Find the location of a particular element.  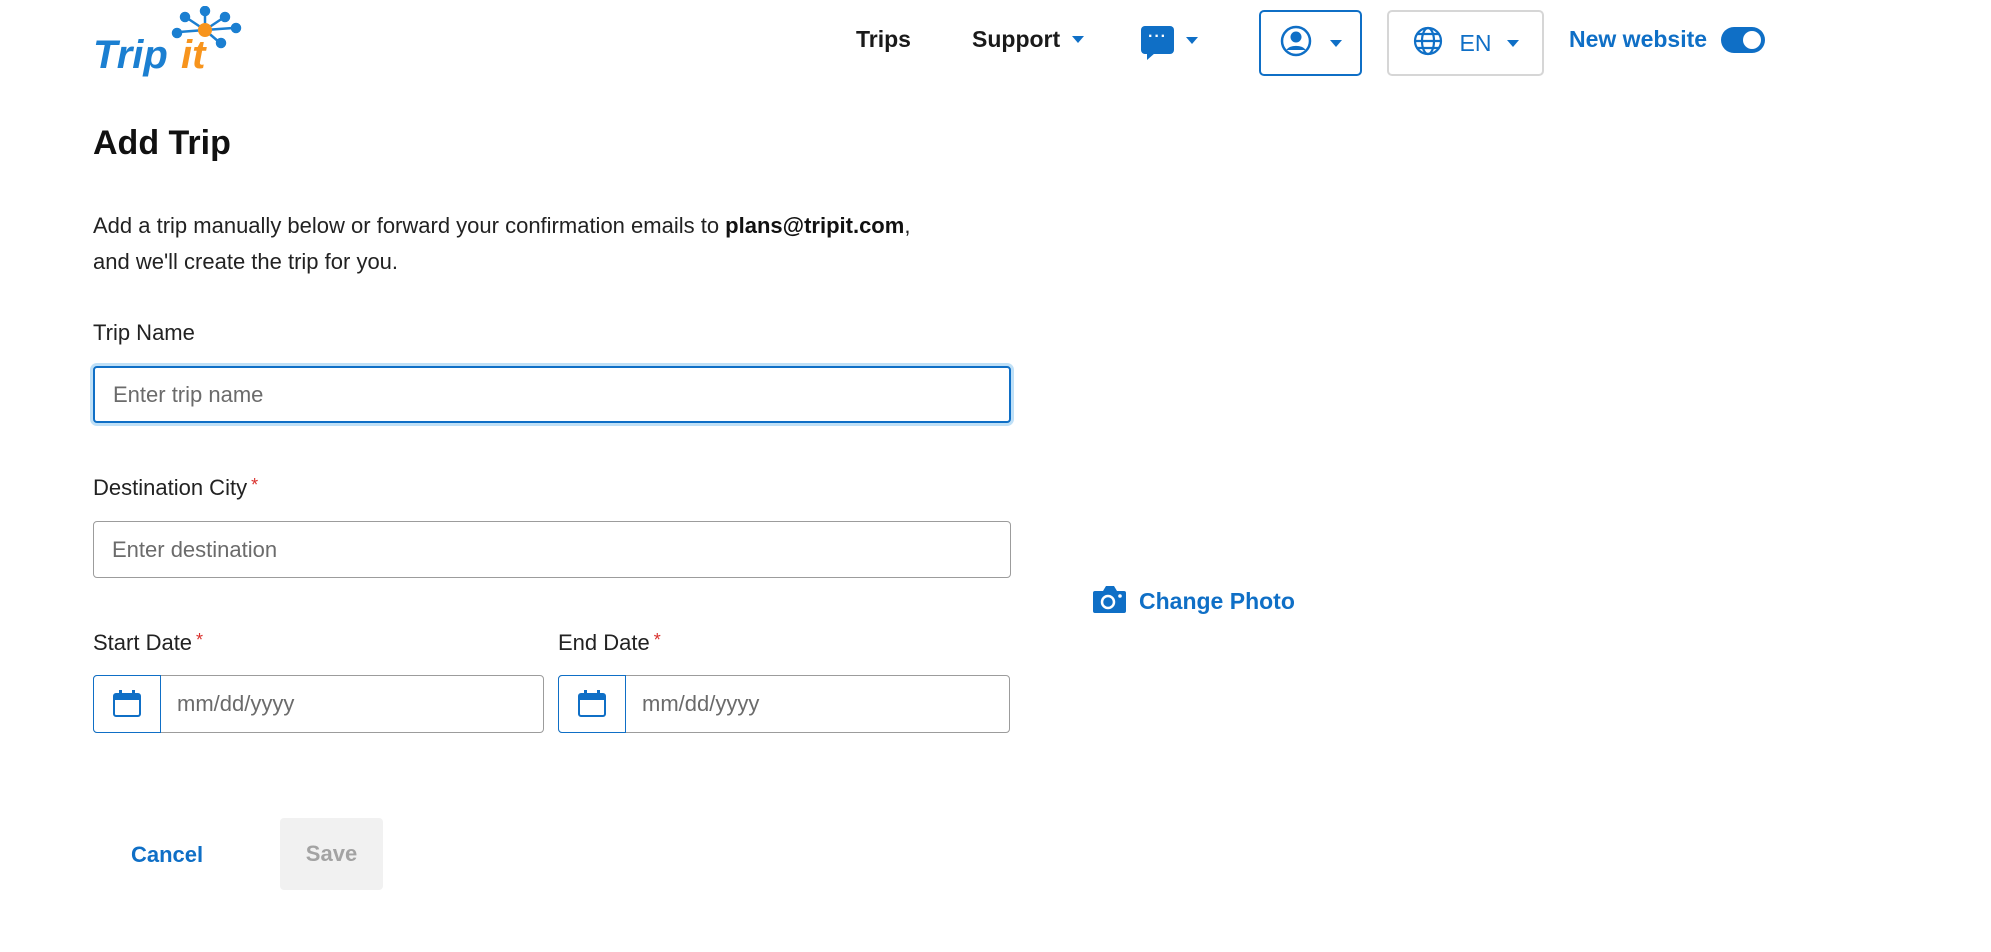

camera-icon is located at coordinates (1109, 601).